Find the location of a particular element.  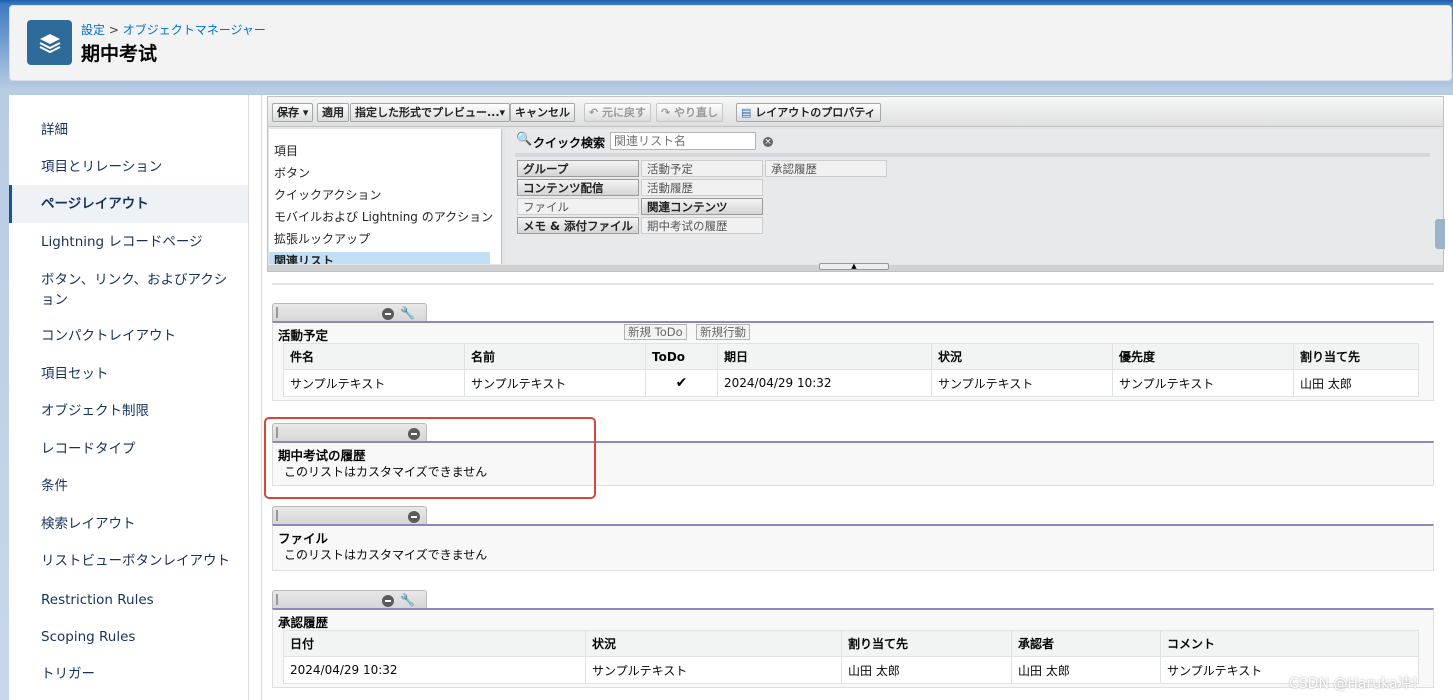

column-header: 日付 is located at coordinates (434, 643).